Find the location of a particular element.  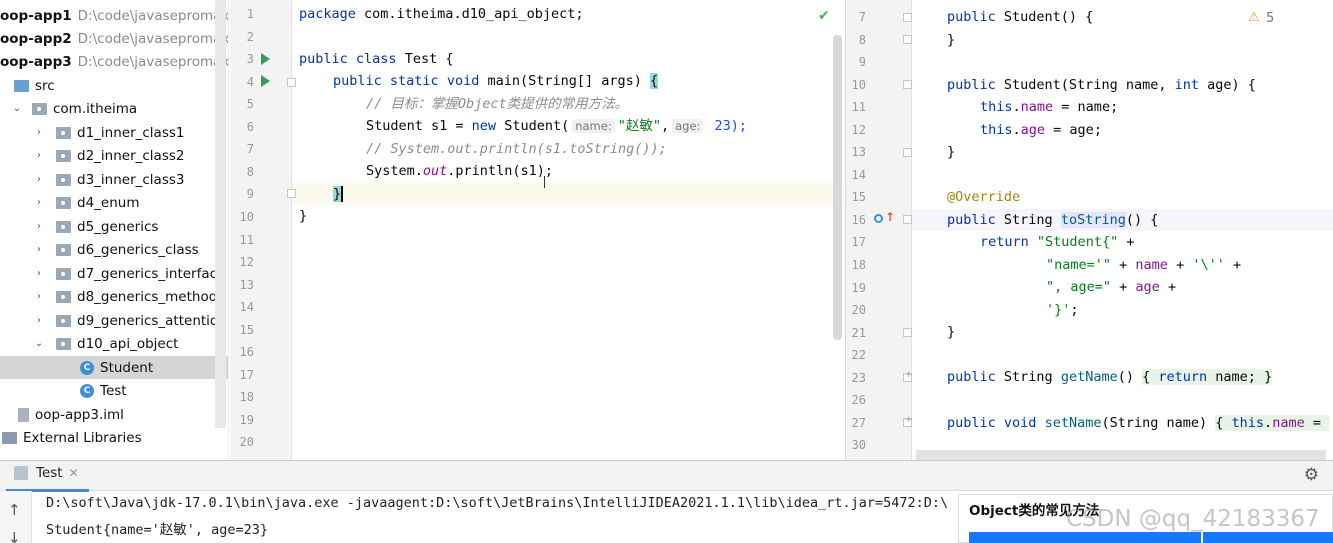

keyword: int is located at coordinates (1186, 85).